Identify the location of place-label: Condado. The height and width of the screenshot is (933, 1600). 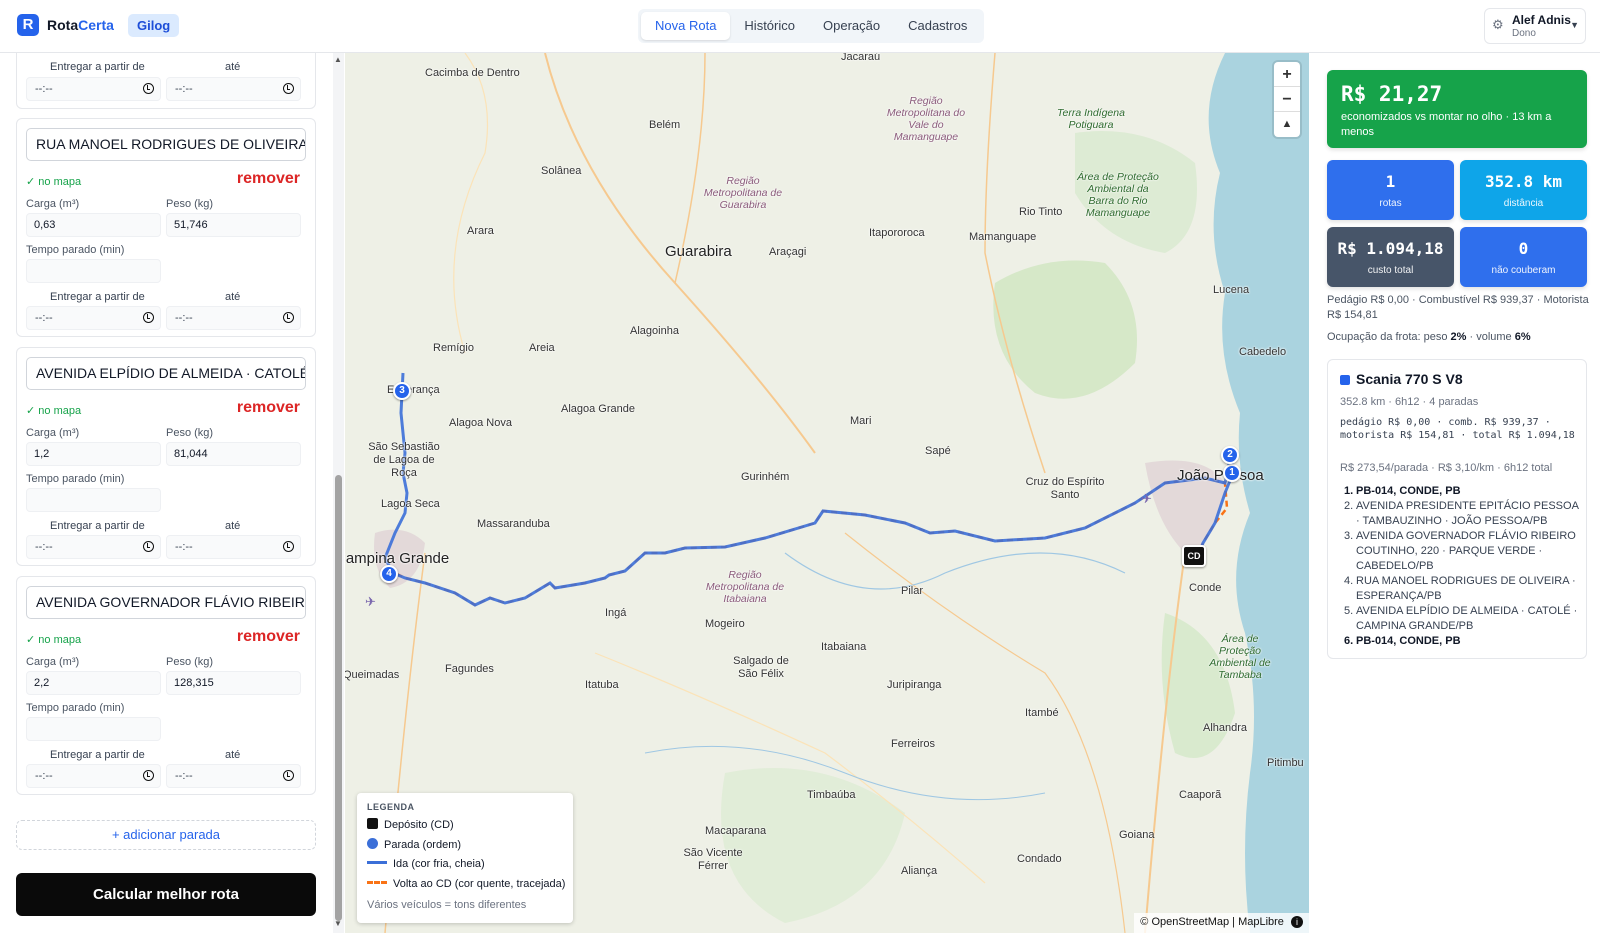
(1039, 859).